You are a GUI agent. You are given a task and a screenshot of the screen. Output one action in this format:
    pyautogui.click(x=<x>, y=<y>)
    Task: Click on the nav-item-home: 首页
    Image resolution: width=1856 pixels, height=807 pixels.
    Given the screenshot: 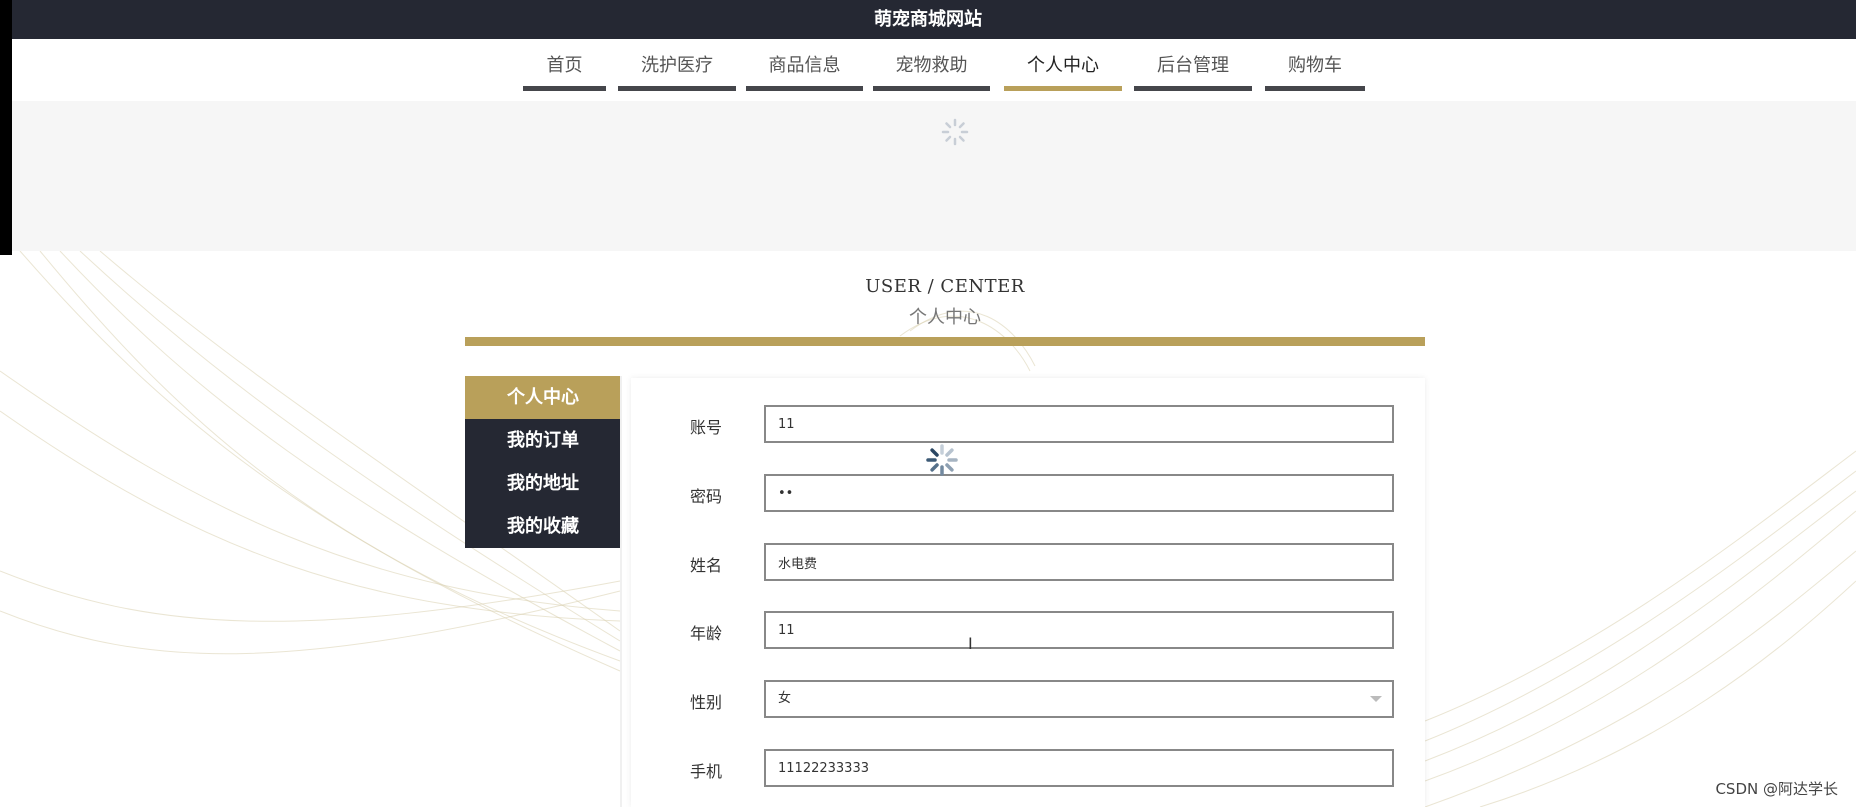 What is the action you would take?
    pyautogui.click(x=564, y=72)
    